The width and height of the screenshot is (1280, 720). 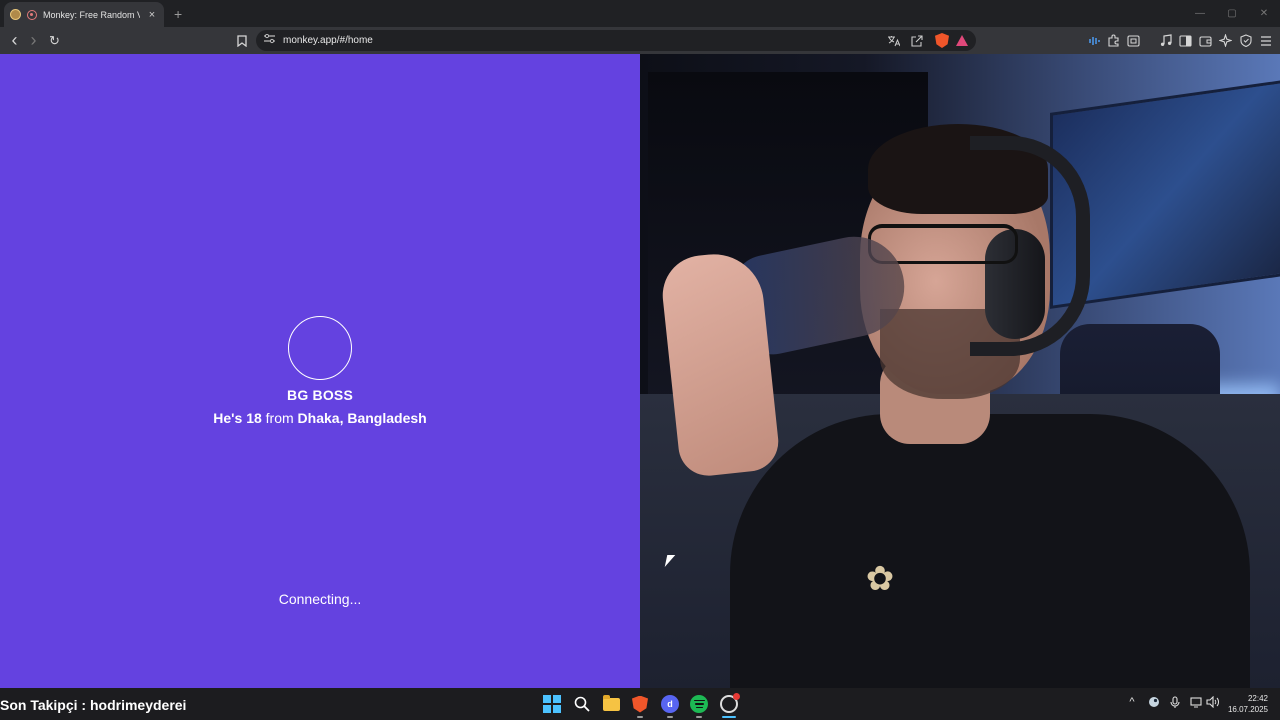 I want to click on vpn-shield-icon, so click(x=1245, y=40).